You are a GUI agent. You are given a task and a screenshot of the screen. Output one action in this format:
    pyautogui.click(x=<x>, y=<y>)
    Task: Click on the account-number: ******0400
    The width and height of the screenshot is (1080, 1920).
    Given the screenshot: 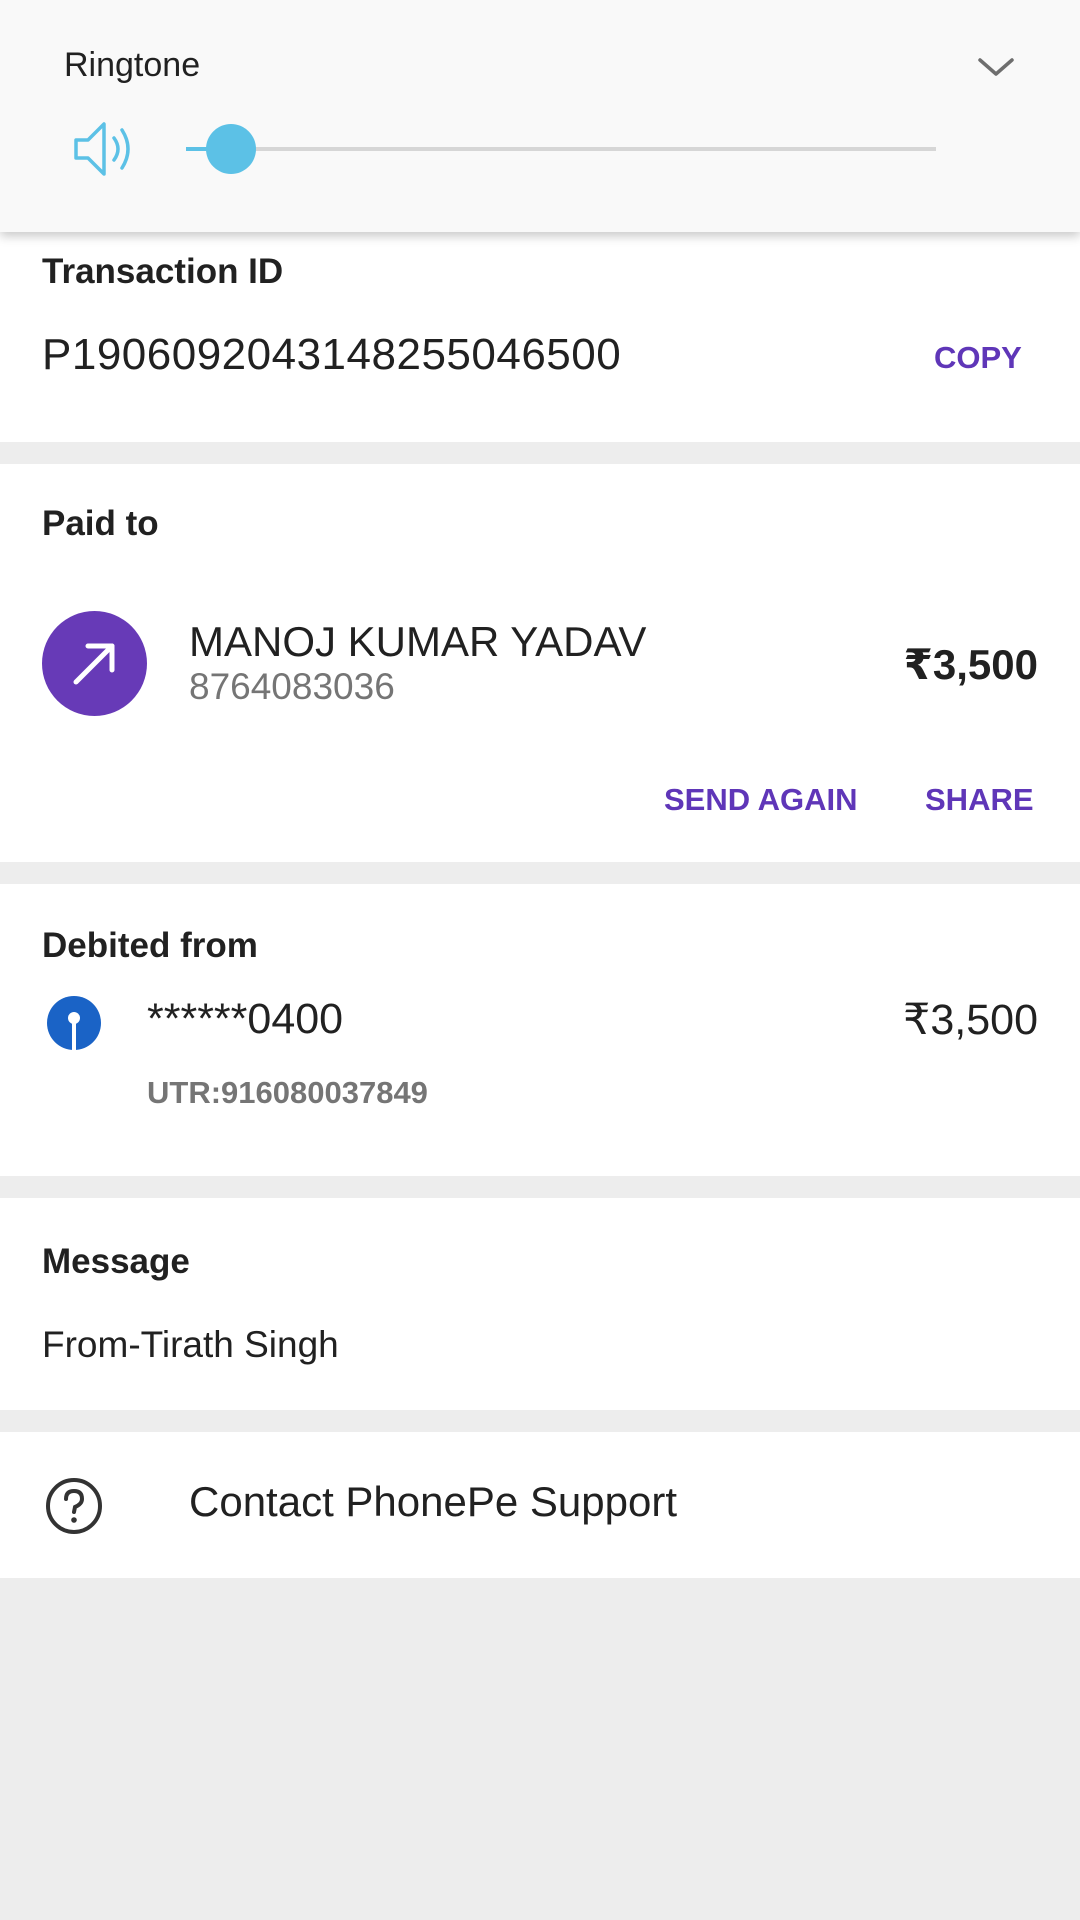 What is the action you would take?
    pyautogui.click(x=245, y=1019)
    